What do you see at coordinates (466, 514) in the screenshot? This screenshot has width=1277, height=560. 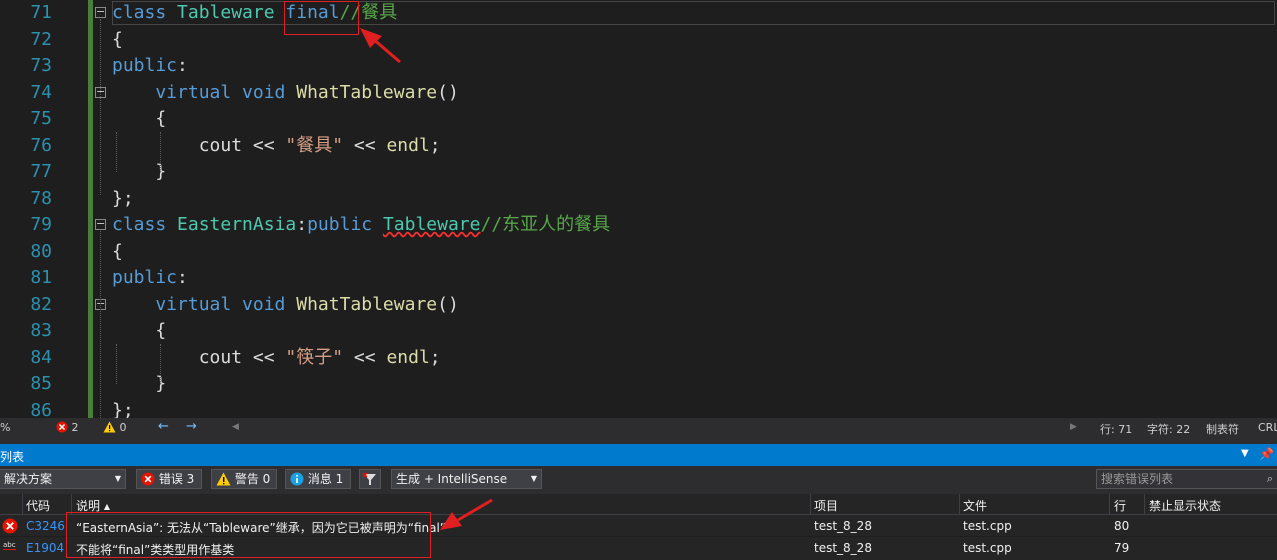 I see `annotation-arrow-icon` at bounding box center [466, 514].